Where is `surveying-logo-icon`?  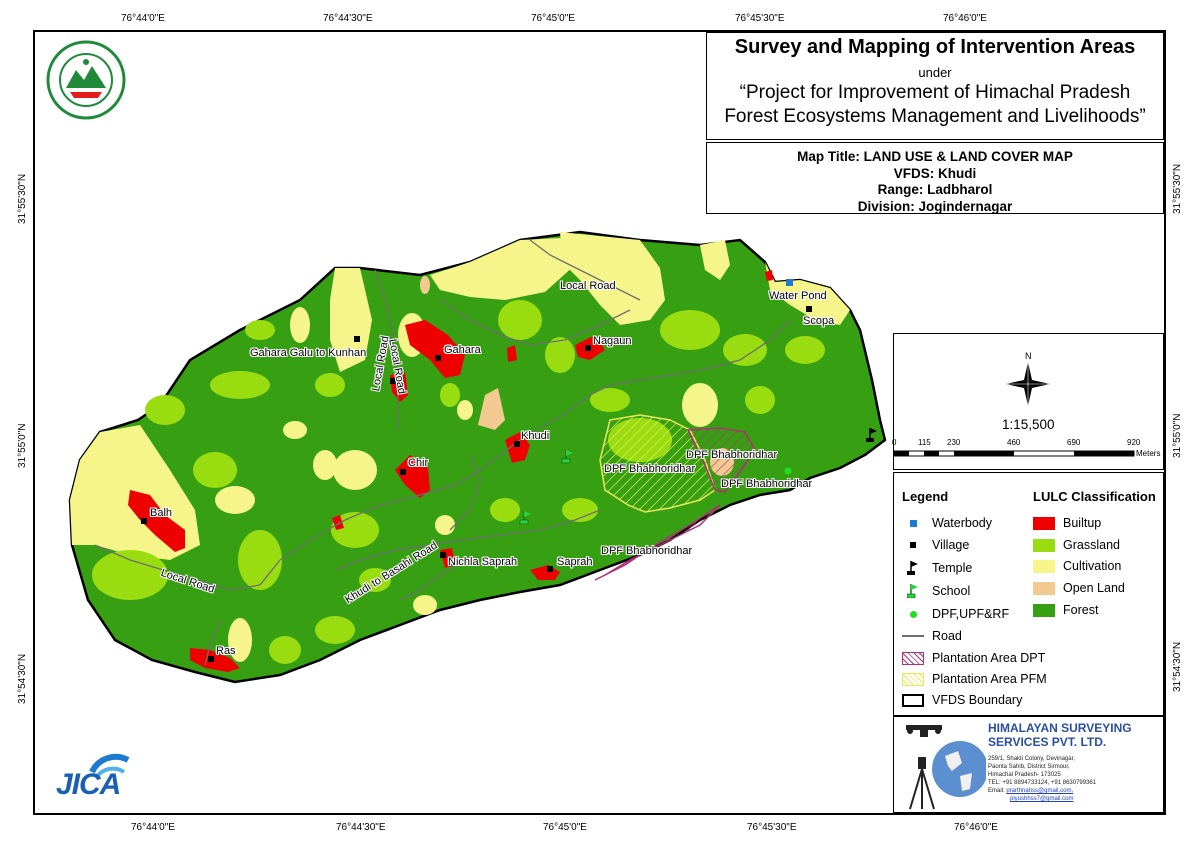
surveying-logo-icon is located at coordinates (946, 767).